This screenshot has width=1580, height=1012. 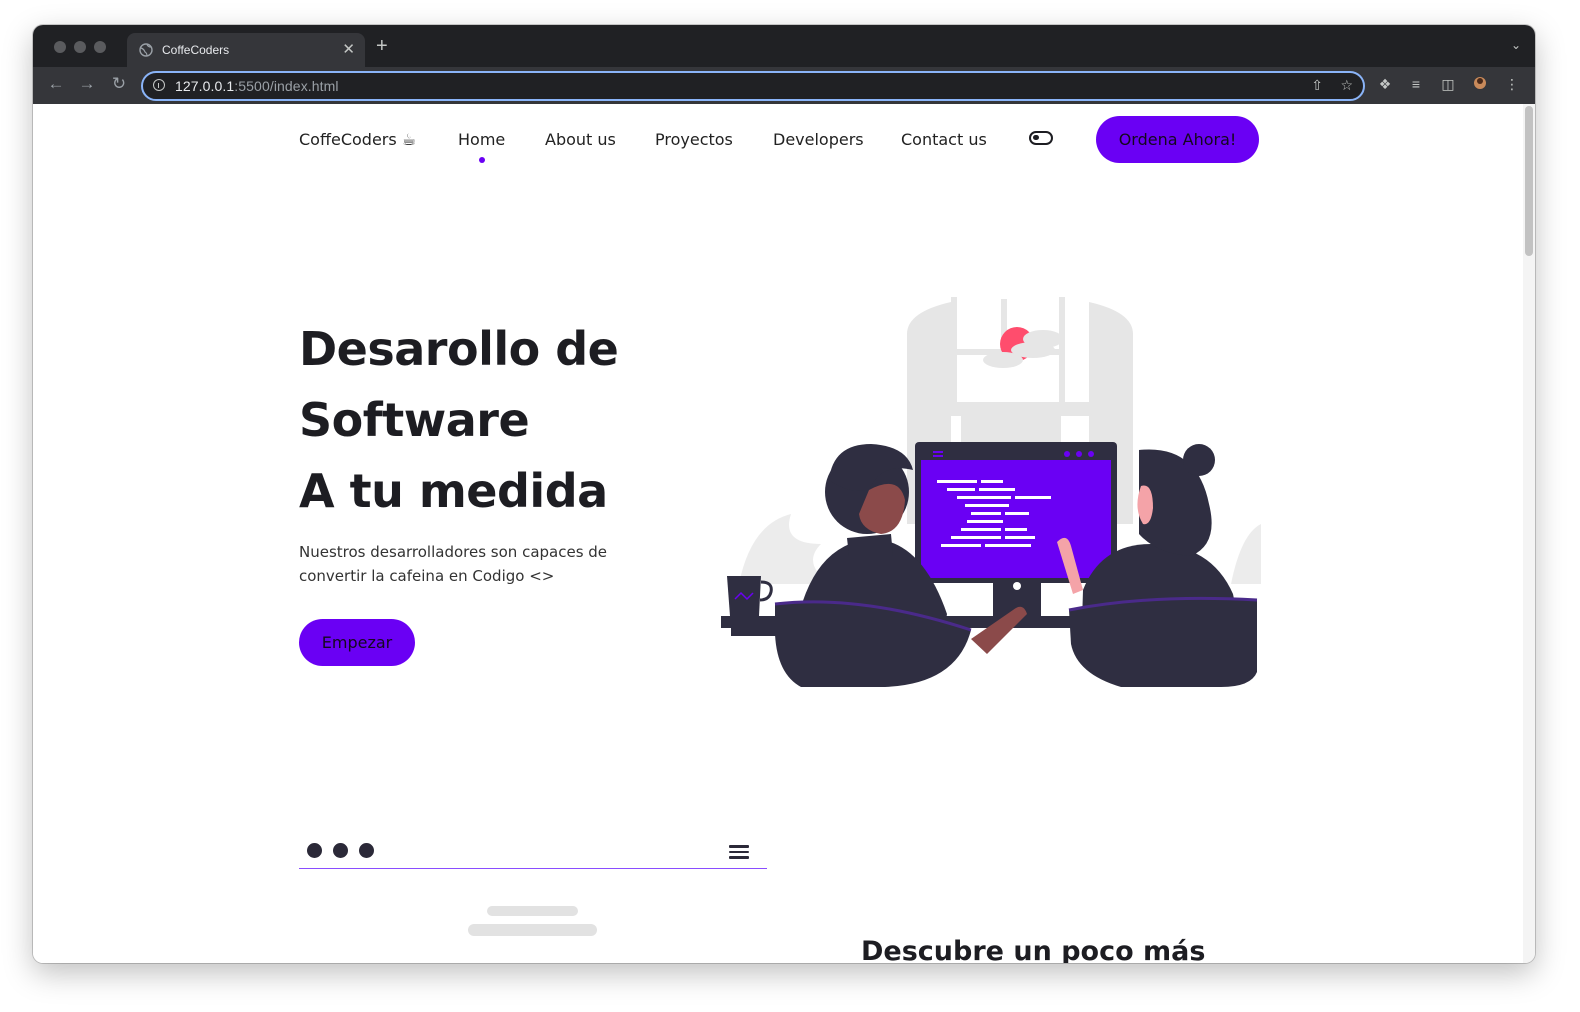 What do you see at coordinates (1317, 85) in the screenshot?
I see `share-icon: ⇧` at bounding box center [1317, 85].